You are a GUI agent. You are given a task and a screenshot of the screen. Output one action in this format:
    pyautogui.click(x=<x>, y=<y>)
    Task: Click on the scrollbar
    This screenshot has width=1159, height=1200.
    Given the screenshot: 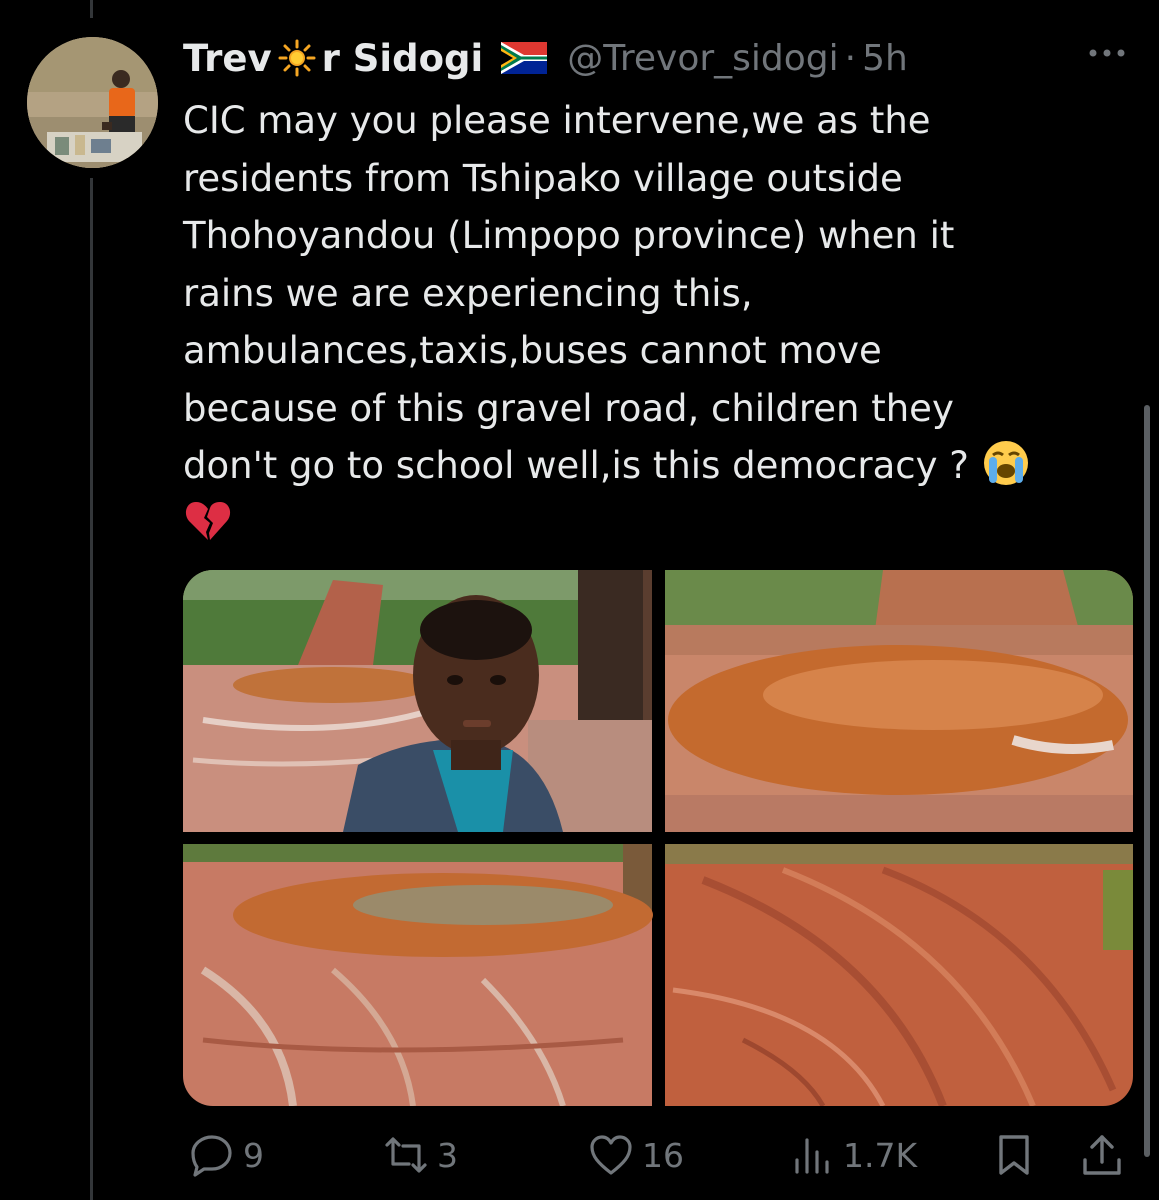 What is the action you would take?
    pyautogui.click(x=1147, y=781)
    